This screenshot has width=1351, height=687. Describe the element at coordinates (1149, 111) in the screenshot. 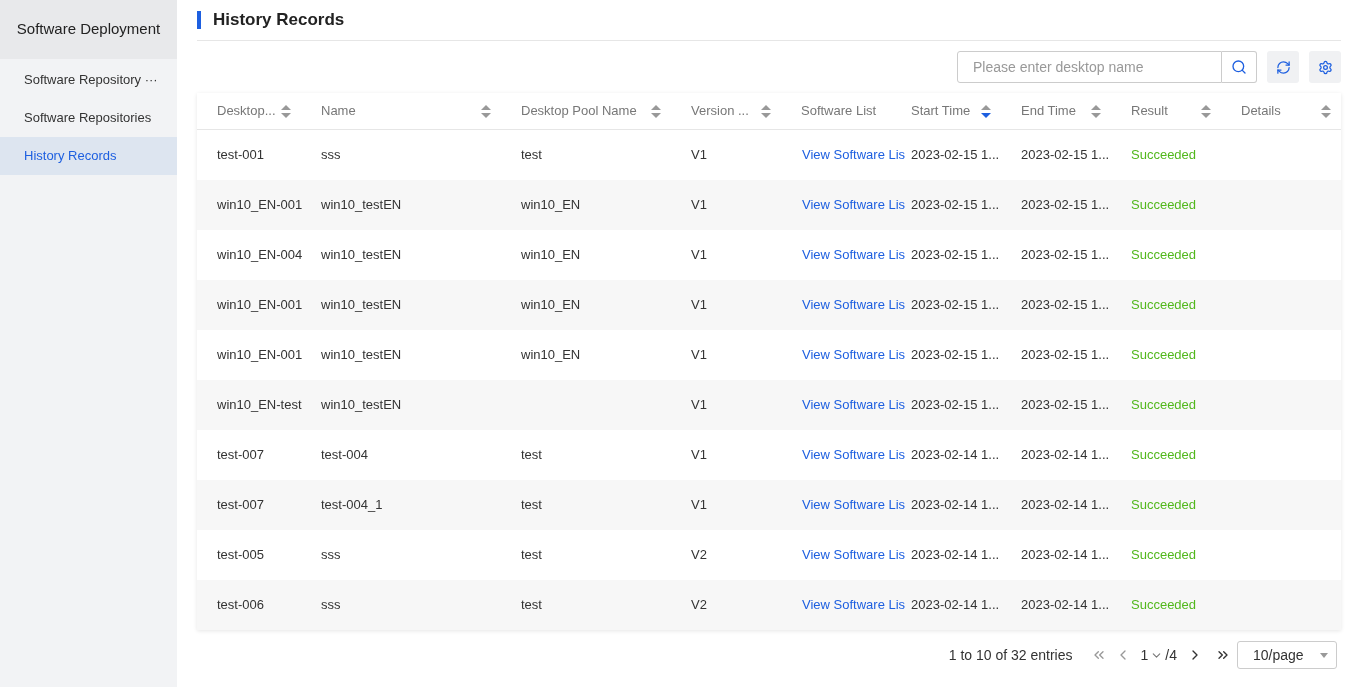

I see `column-header: Result` at that location.